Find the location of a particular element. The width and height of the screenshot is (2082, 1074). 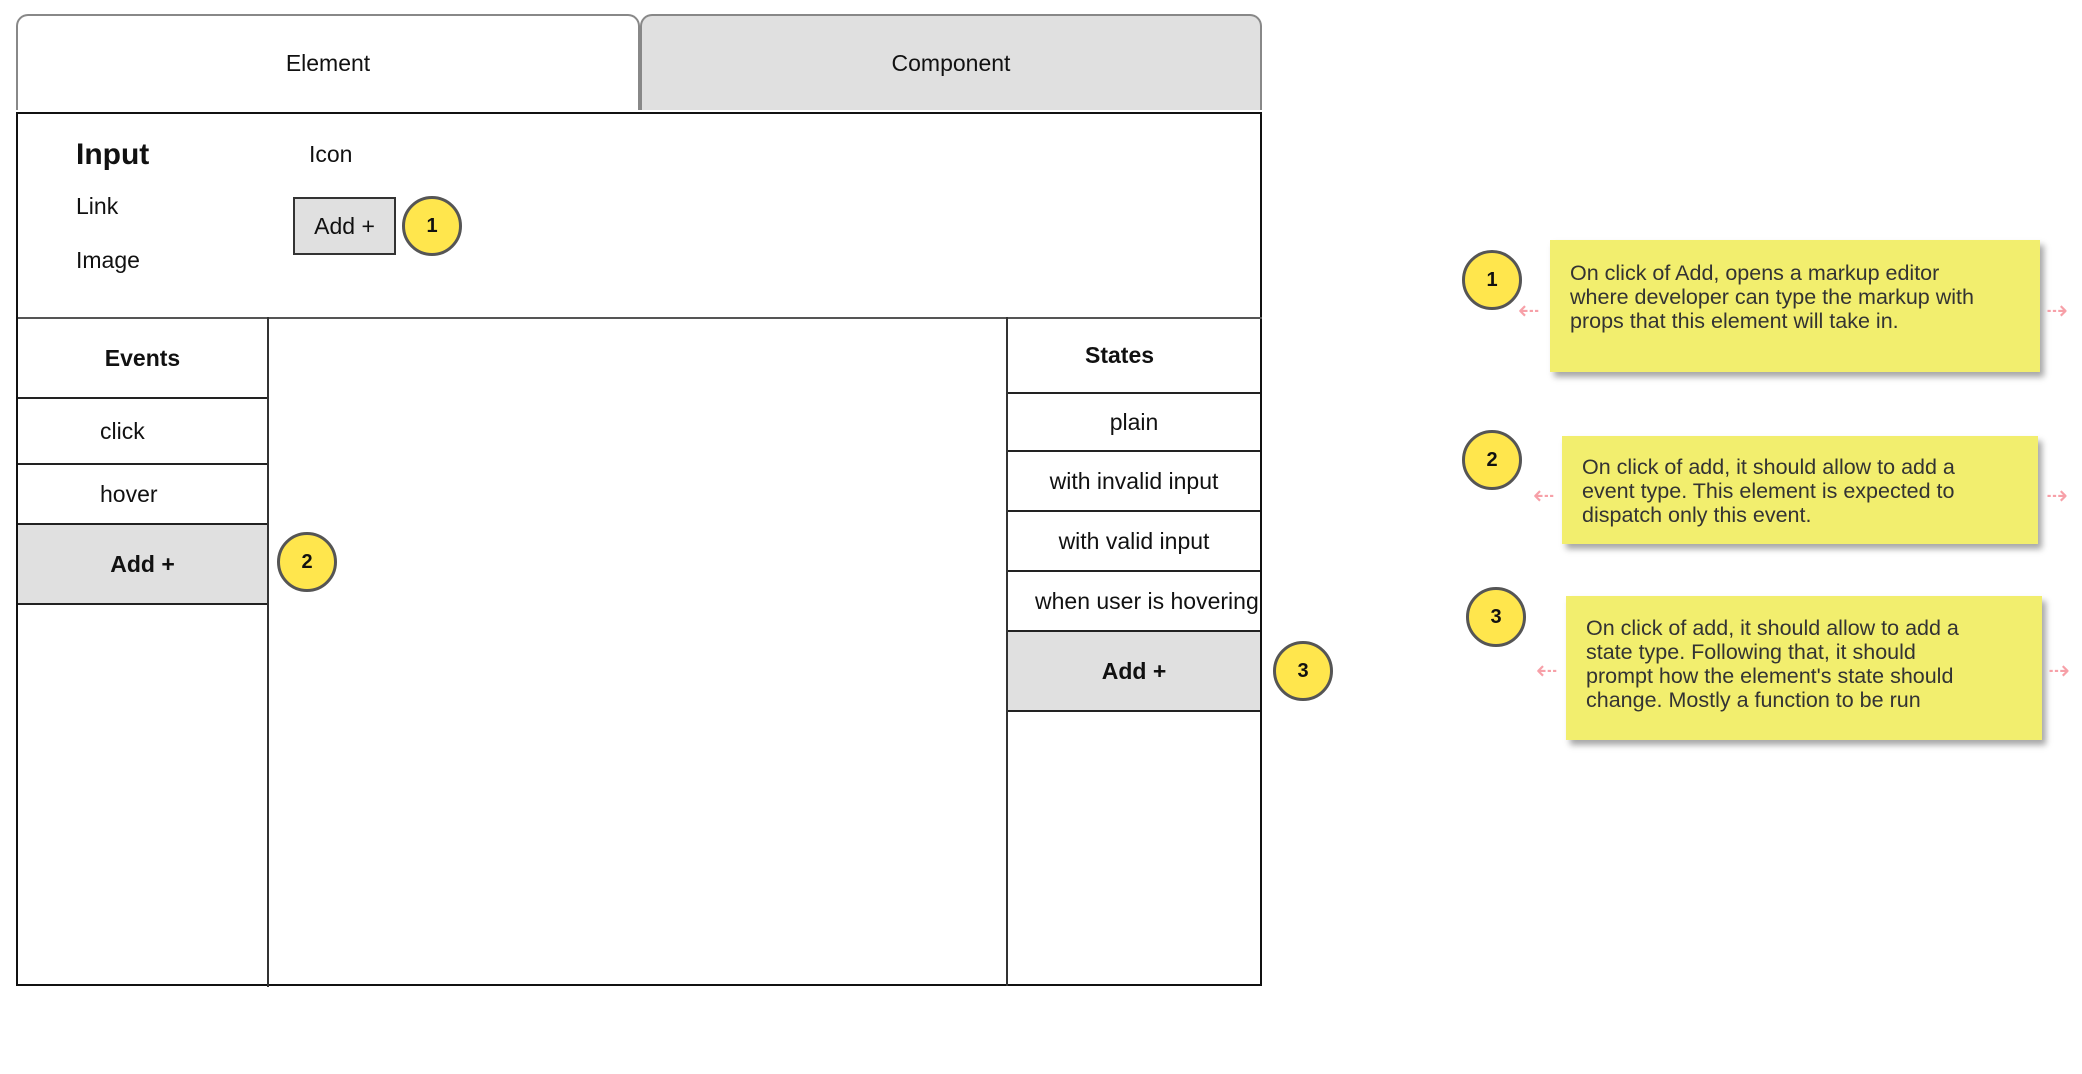

state-item-invalid-input: with invalid input is located at coordinates (1134, 480).